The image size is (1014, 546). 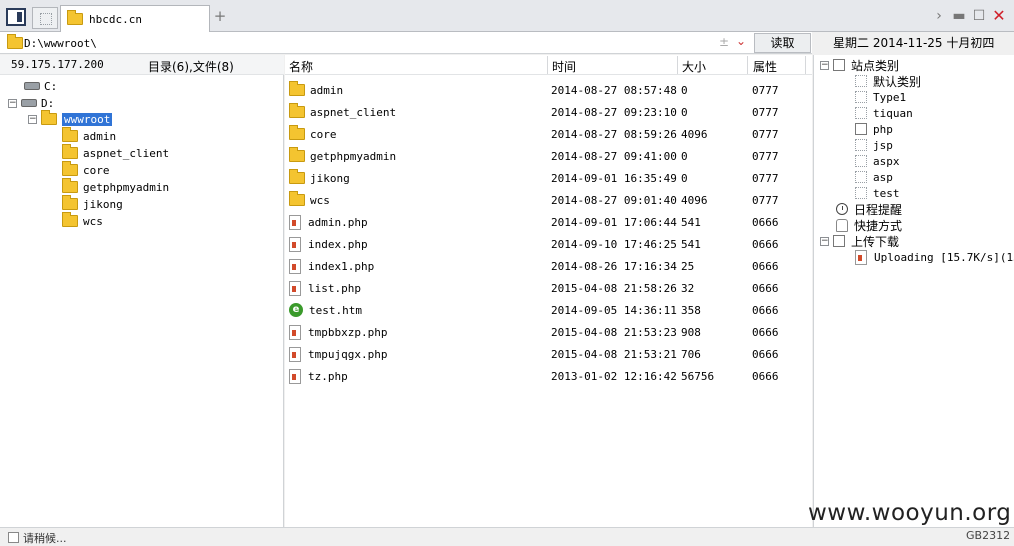 What do you see at coordinates (688, 266) in the screenshot?
I see `file-size: 25` at bounding box center [688, 266].